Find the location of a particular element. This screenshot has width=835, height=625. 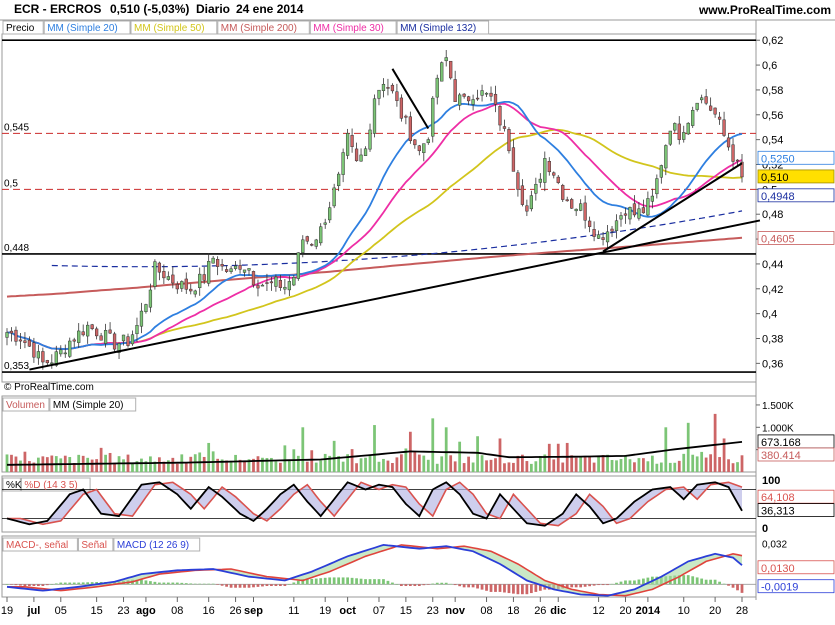

price-ytick-label-12: 0,6 is located at coordinates (769, 66).